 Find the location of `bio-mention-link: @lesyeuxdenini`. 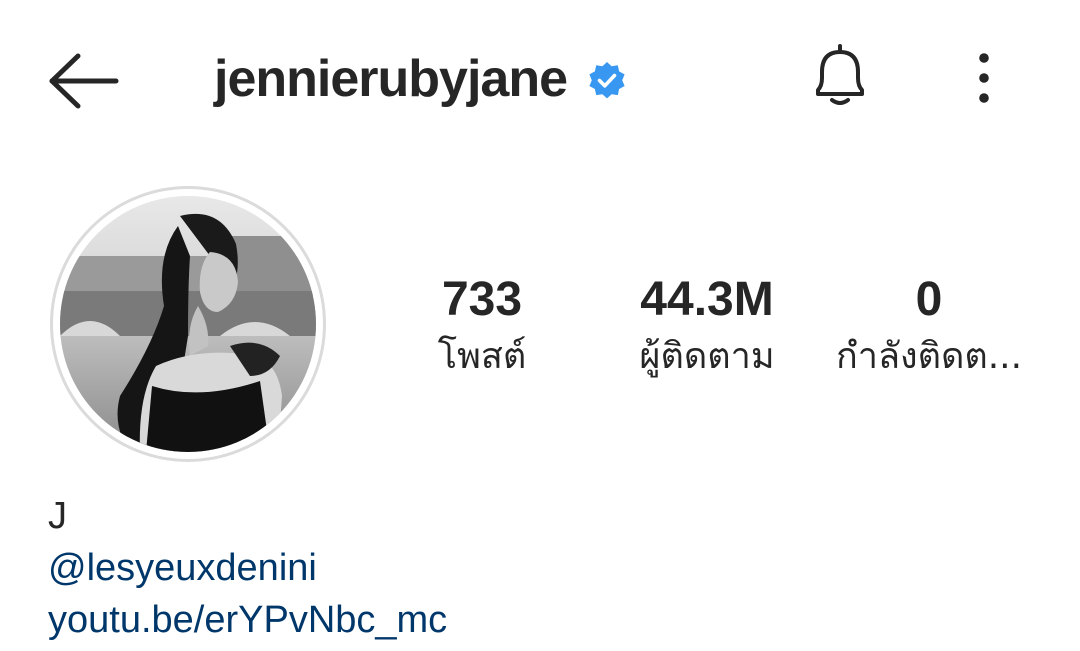

bio-mention-link: @lesyeuxdenini is located at coordinates (247, 568).